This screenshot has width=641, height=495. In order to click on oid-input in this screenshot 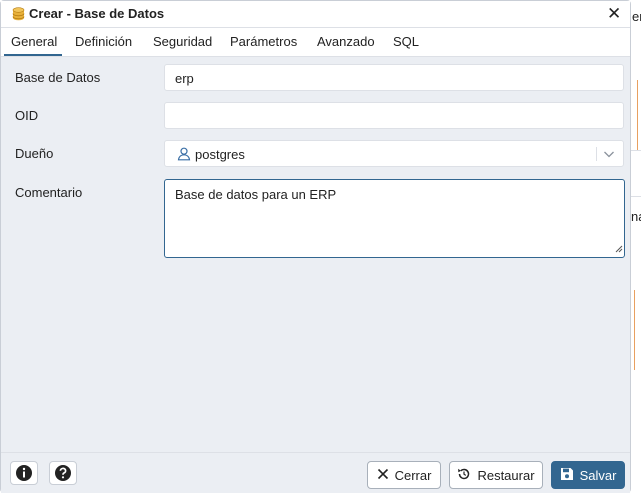, I will do `click(394, 115)`.